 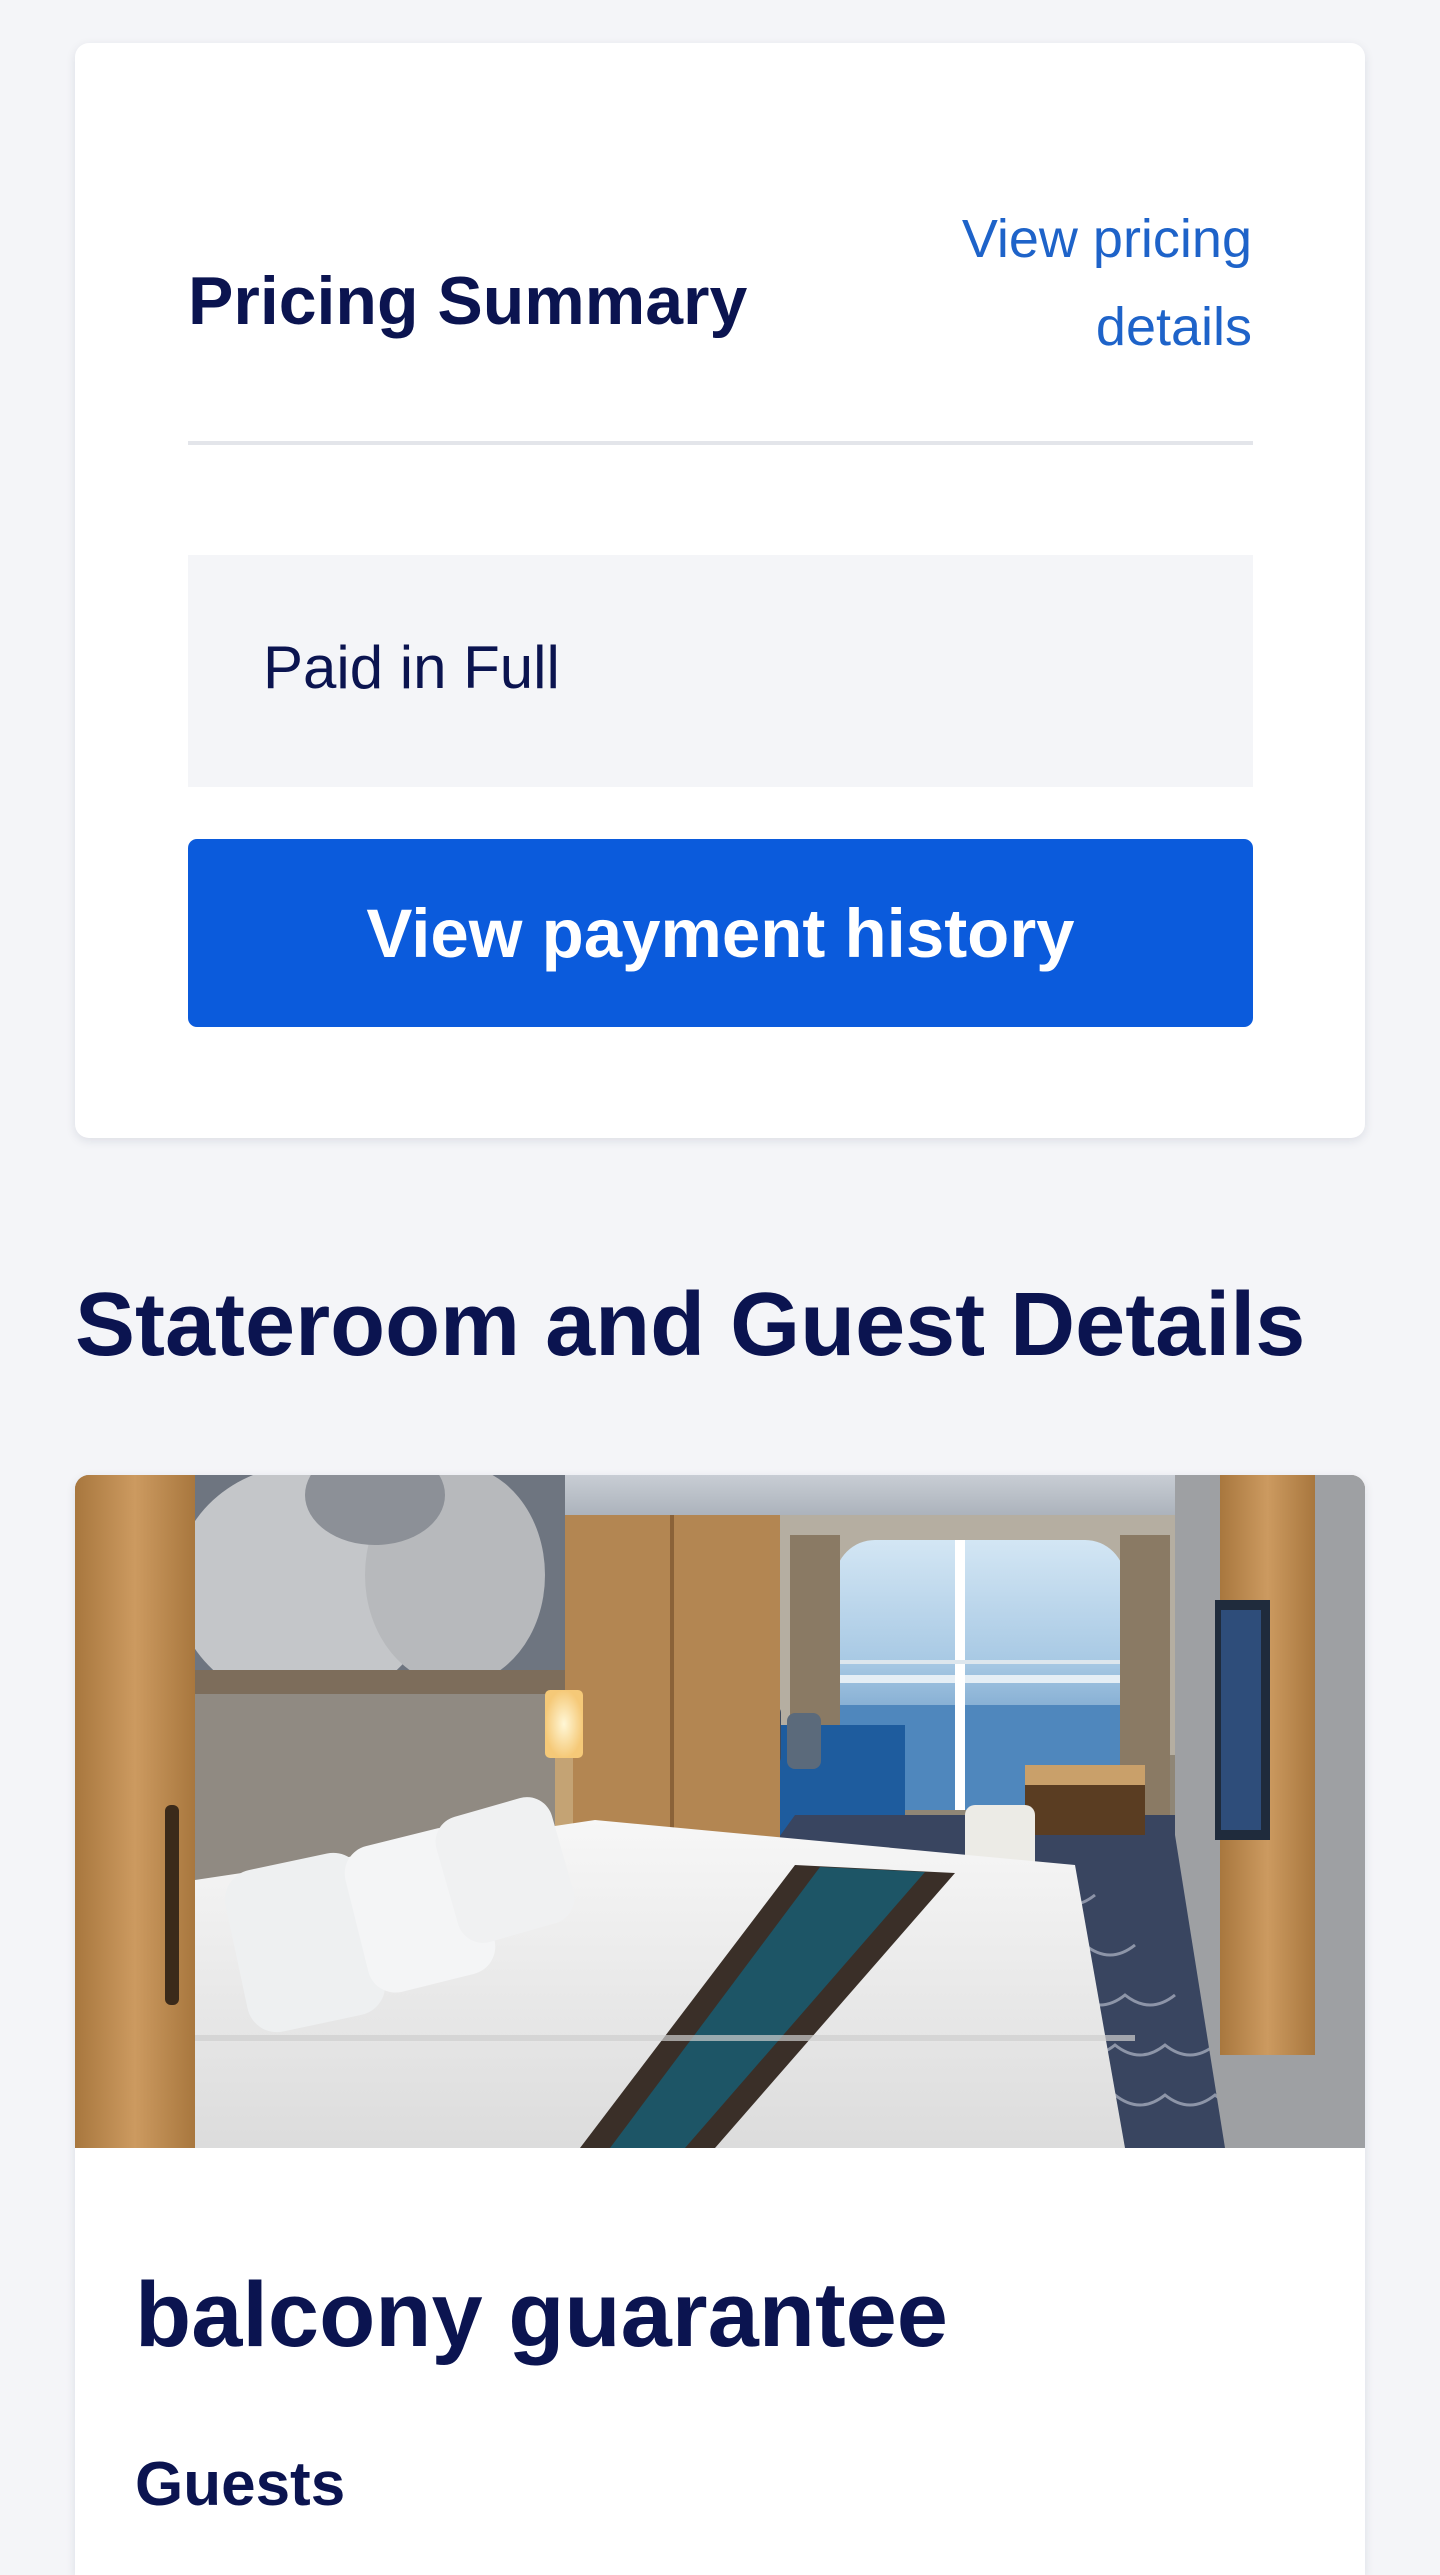 What do you see at coordinates (720, 933) in the screenshot?
I see `view-payment-history-button: View payment history` at bounding box center [720, 933].